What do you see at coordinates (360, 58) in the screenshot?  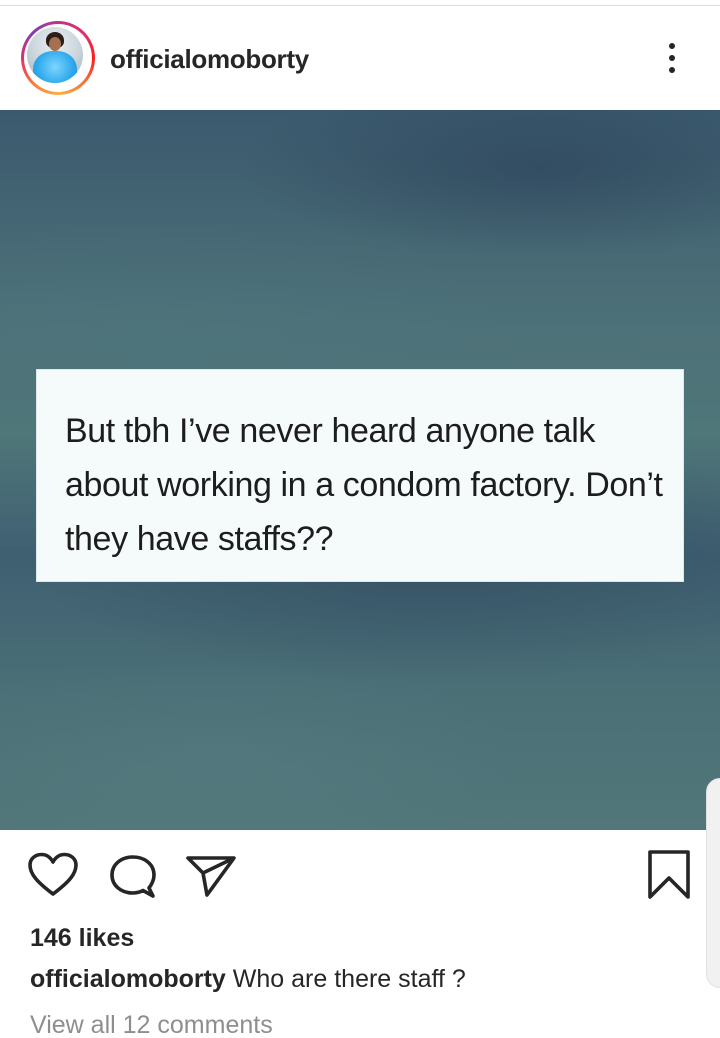 I see `post-header: officialomoborty` at bounding box center [360, 58].